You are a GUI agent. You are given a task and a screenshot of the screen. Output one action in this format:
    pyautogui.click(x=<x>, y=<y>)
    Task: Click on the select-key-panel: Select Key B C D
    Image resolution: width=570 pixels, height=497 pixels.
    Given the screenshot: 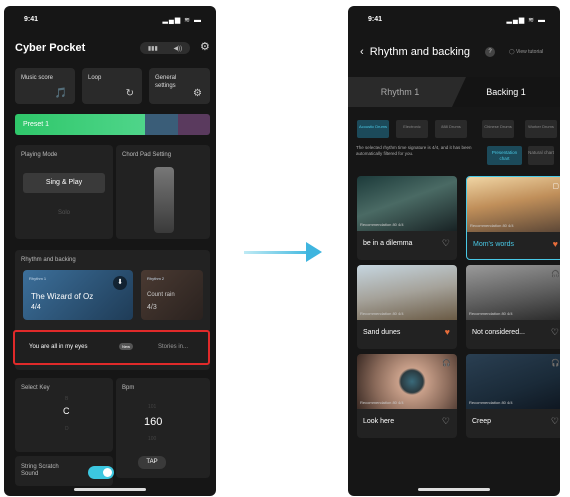 What is the action you would take?
    pyautogui.click(x=64, y=415)
    